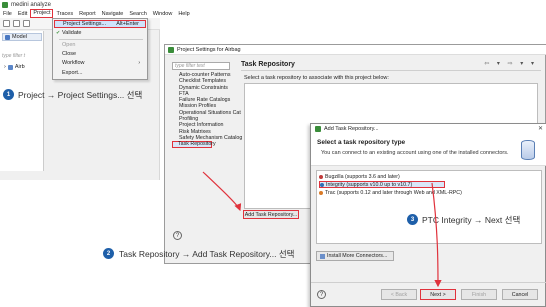  I want to click on arrow-to-add-repository, so click(222, 191).